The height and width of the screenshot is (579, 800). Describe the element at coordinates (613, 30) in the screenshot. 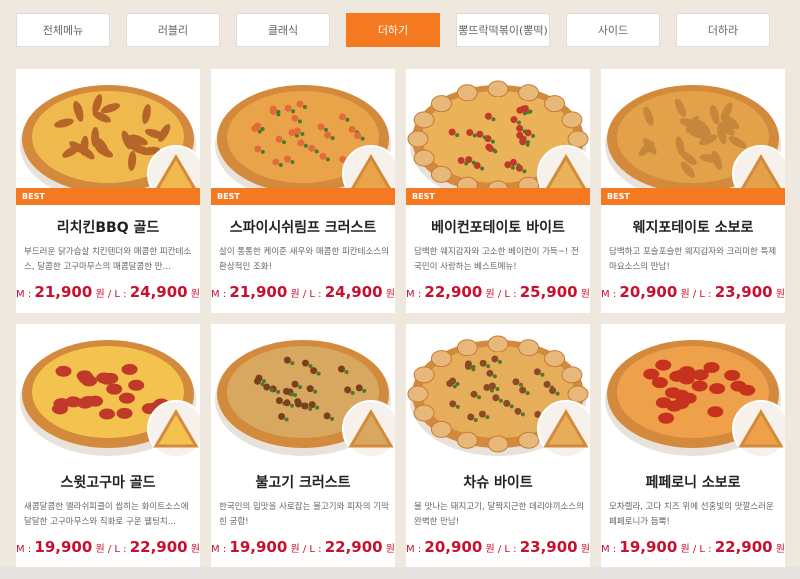

I see `tab-side: 사이드` at that location.